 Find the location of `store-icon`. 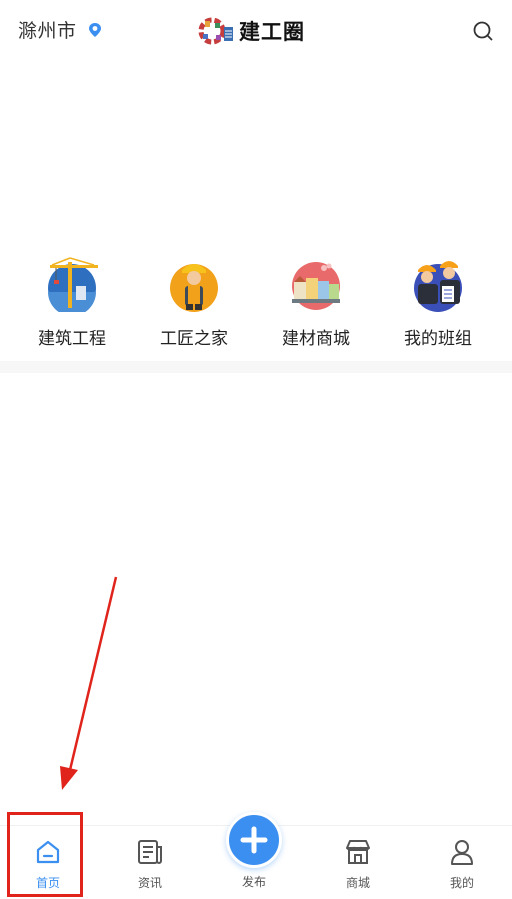

store-icon is located at coordinates (358, 852).